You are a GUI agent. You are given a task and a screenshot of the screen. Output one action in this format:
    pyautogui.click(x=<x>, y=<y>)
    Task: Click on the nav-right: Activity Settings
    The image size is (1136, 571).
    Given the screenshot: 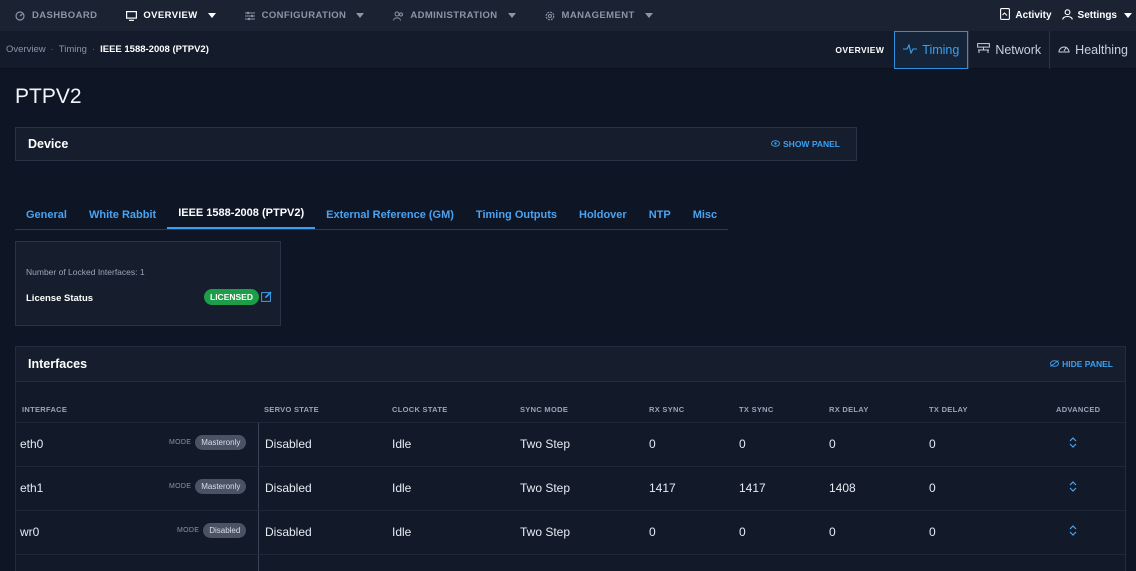 What is the action you would take?
    pyautogui.click(x=1068, y=15)
    